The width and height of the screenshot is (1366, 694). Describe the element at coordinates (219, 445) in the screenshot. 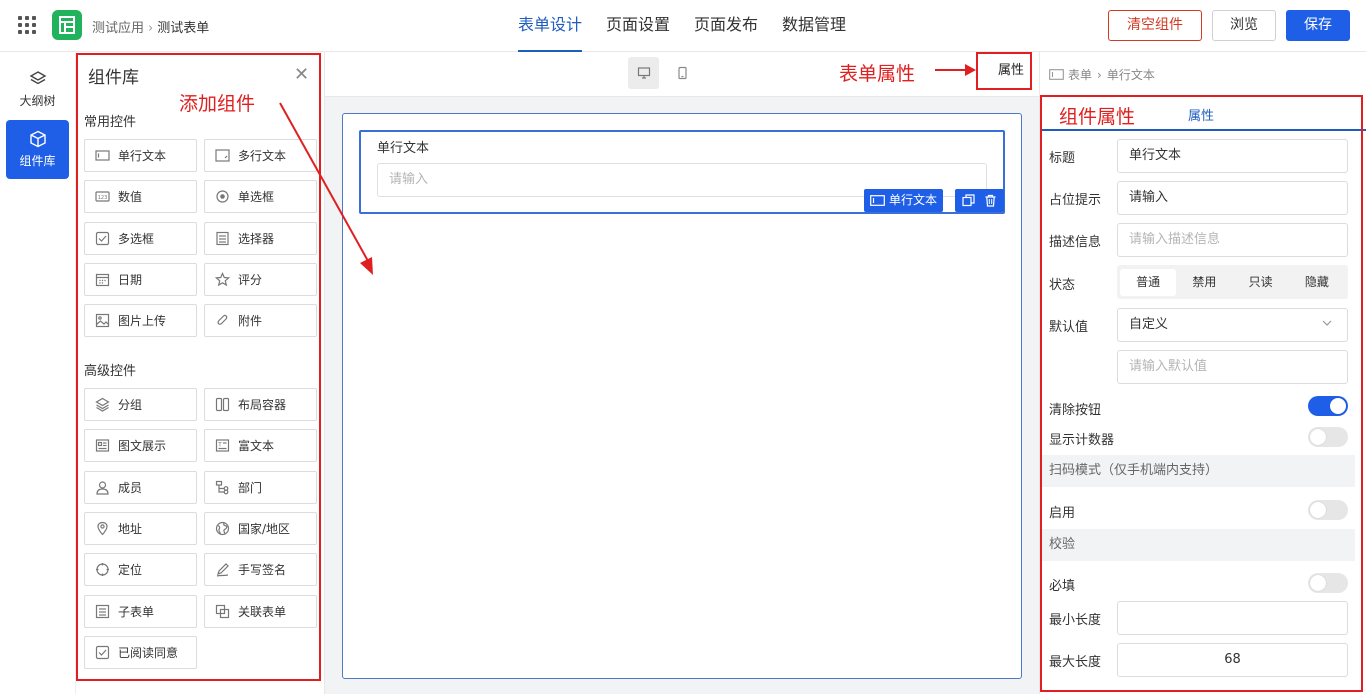

I see `svg-text: T` at that location.